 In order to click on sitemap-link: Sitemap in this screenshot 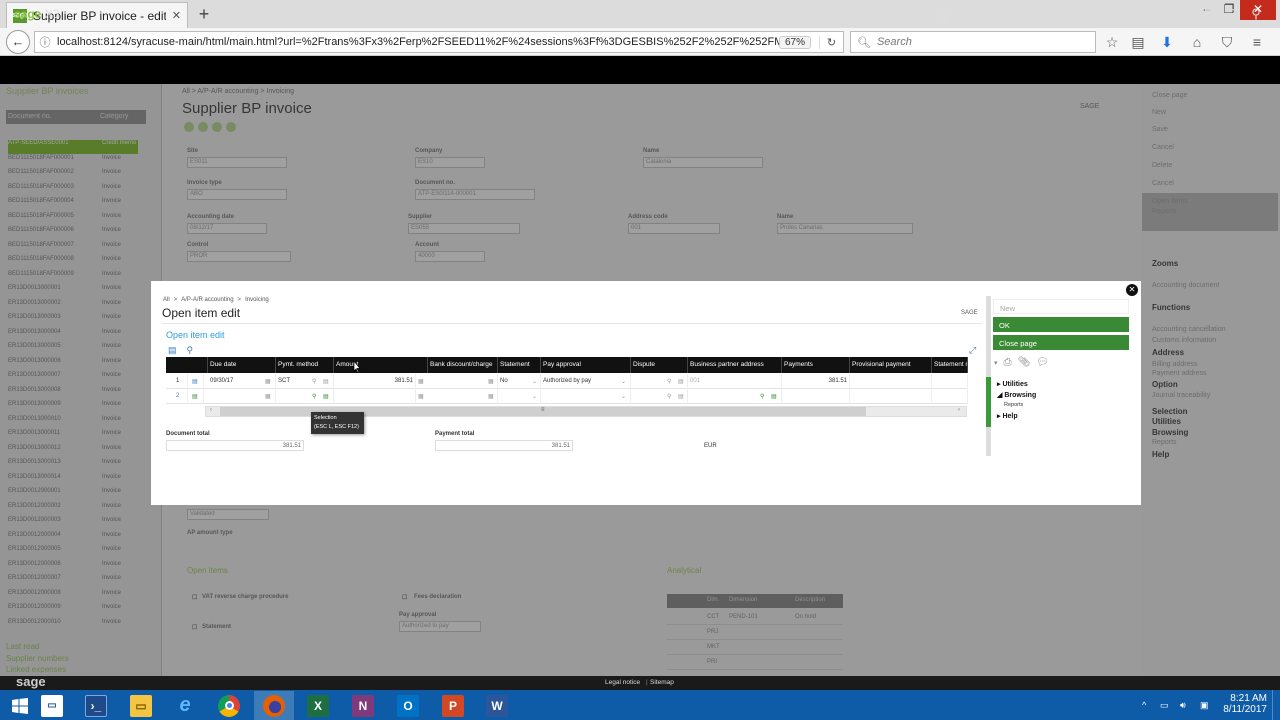, I will do `click(662, 682)`.